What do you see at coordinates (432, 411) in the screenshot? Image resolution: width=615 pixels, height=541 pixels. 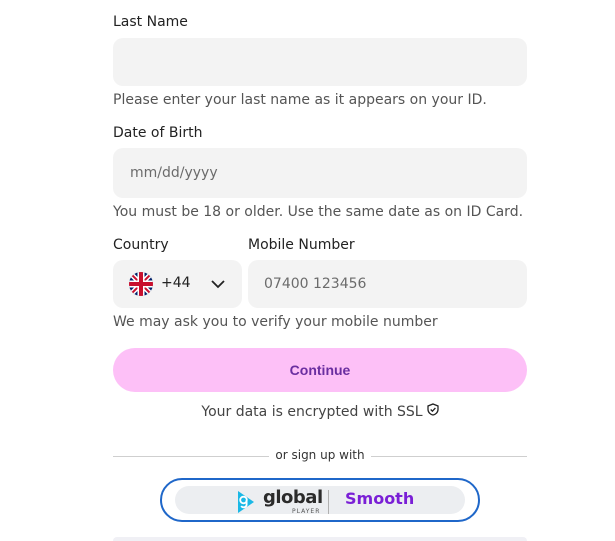 I see `shield-icon` at bounding box center [432, 411].